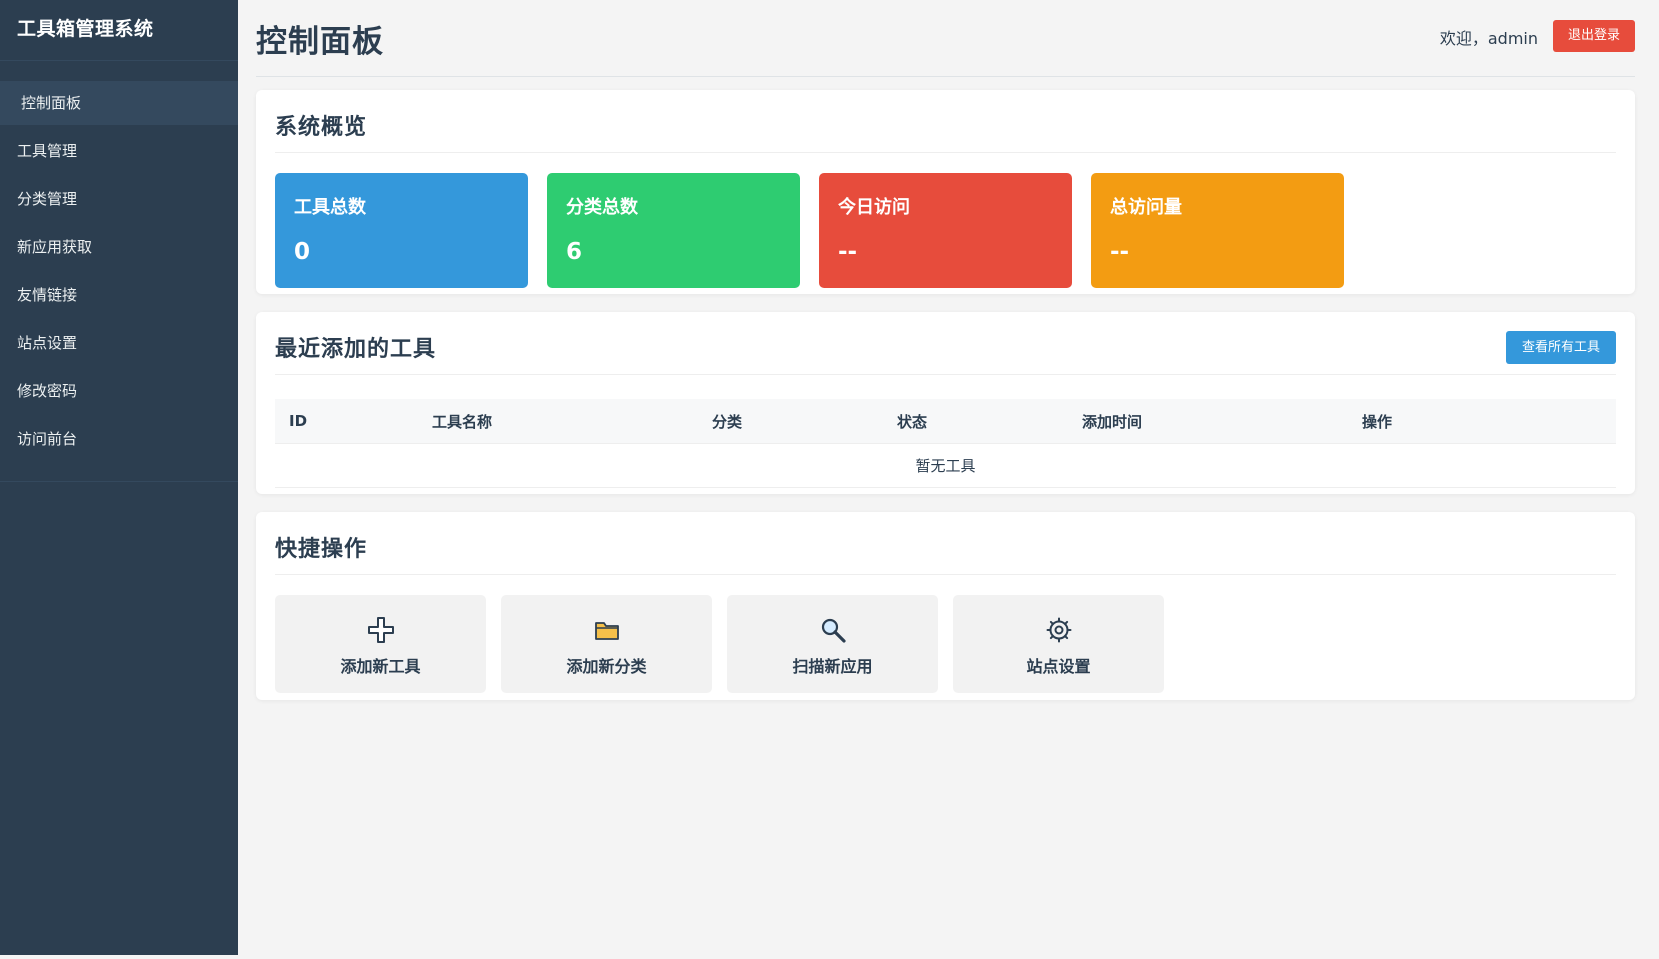 This screenshot has width=1659, height=959. Describe the element at coordinates (321, 549) in the screenshot. I see `quick-actions-title: 快捷操作` at that location.